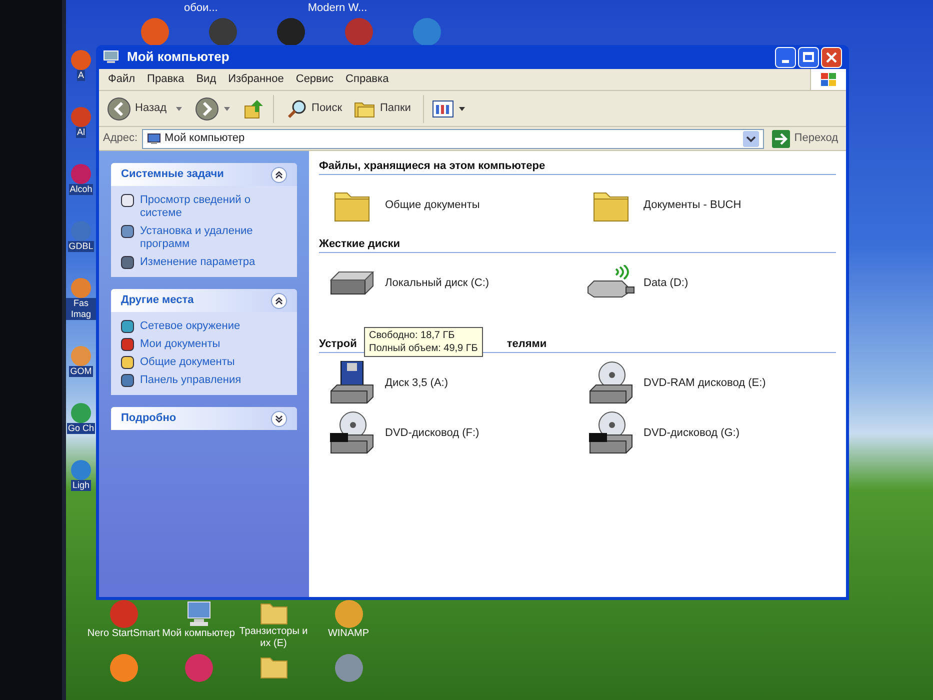 The width and height of the screenshot is (933, 700). Describe the element at coordinates (137, 108) in the screenshot. I see `back-button: Назад` at that location.